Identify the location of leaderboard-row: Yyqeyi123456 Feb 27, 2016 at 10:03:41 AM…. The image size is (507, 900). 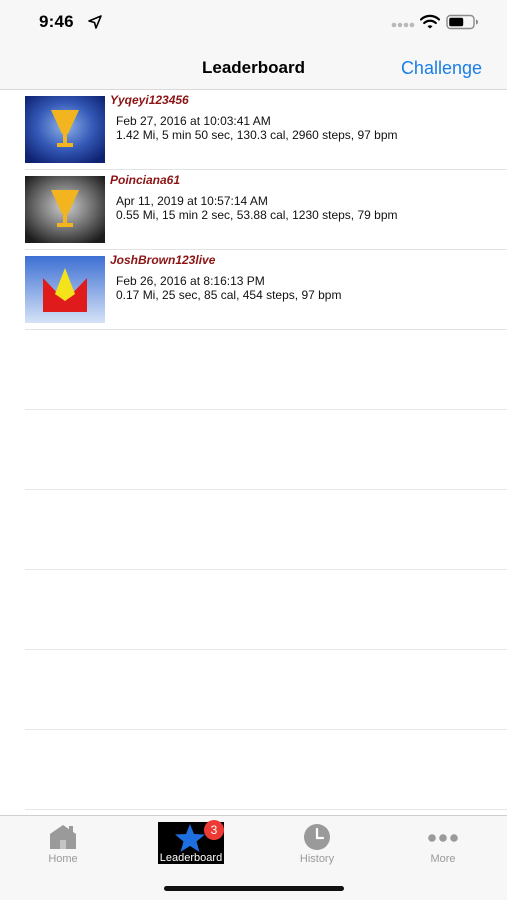
(253, 130).